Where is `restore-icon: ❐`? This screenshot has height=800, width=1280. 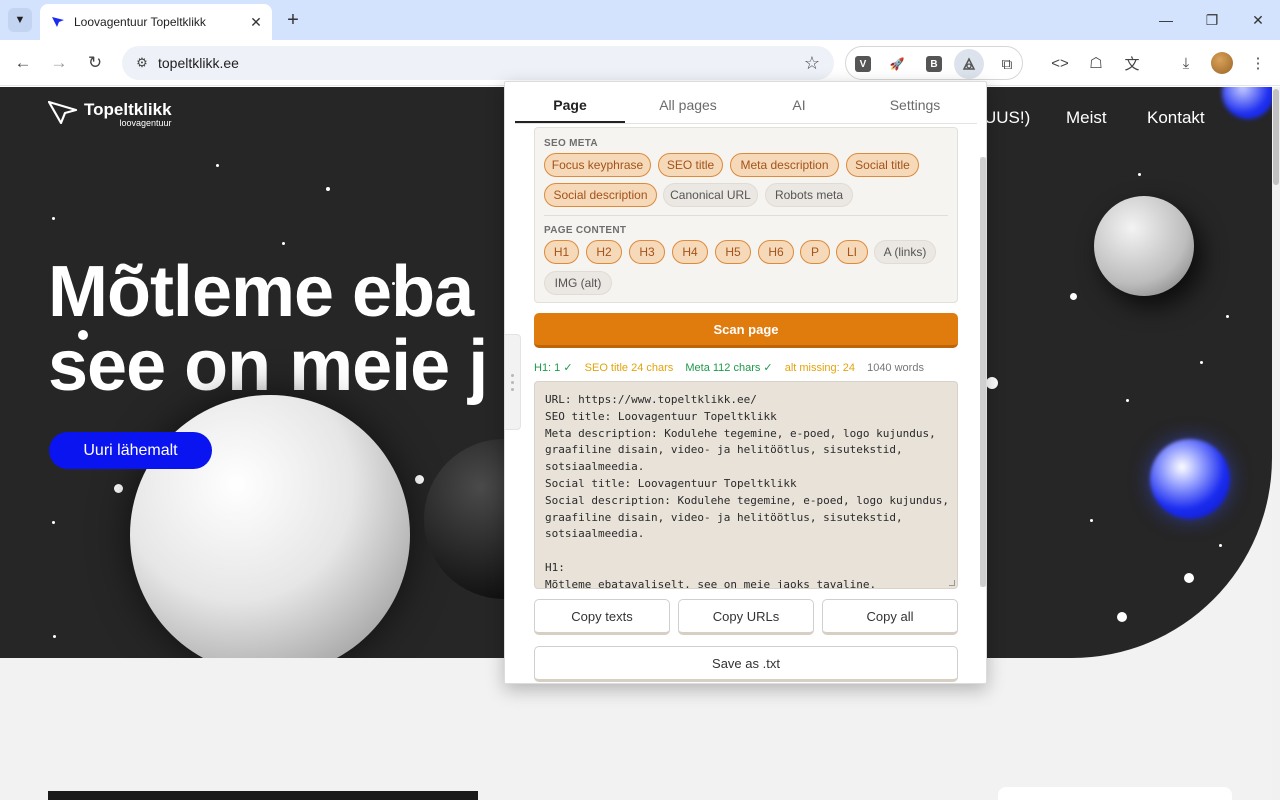 restore-icon: ❐ is located at coordinates (1212, 20).